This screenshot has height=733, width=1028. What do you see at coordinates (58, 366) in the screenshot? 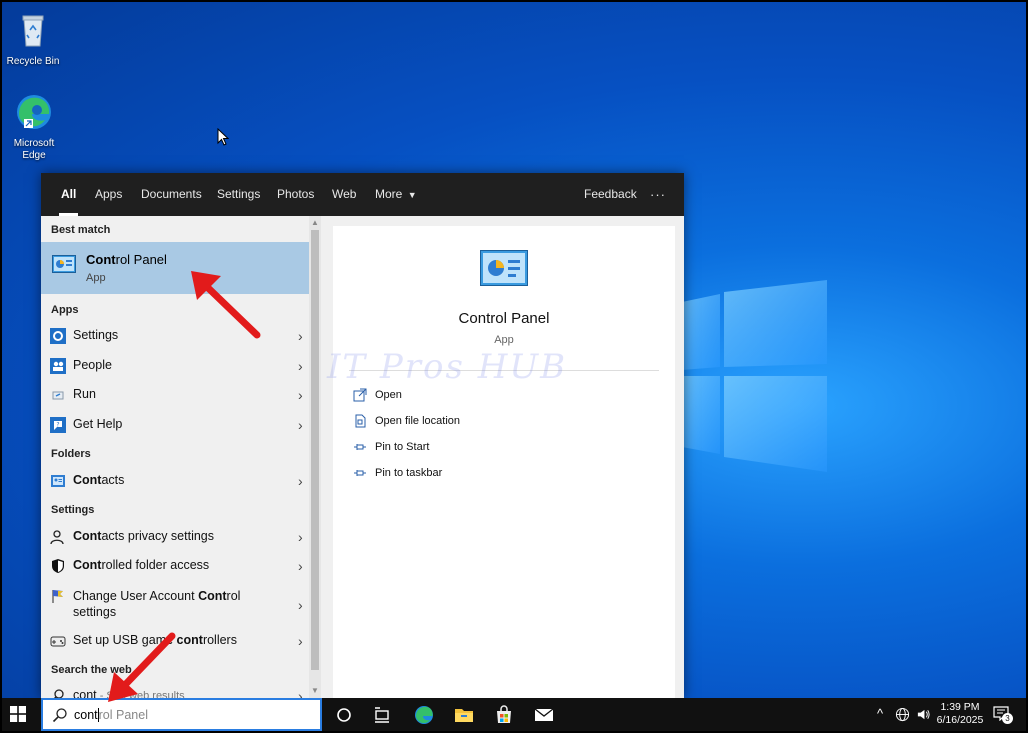
I see `people-icon` at bounding box center [58, 366].